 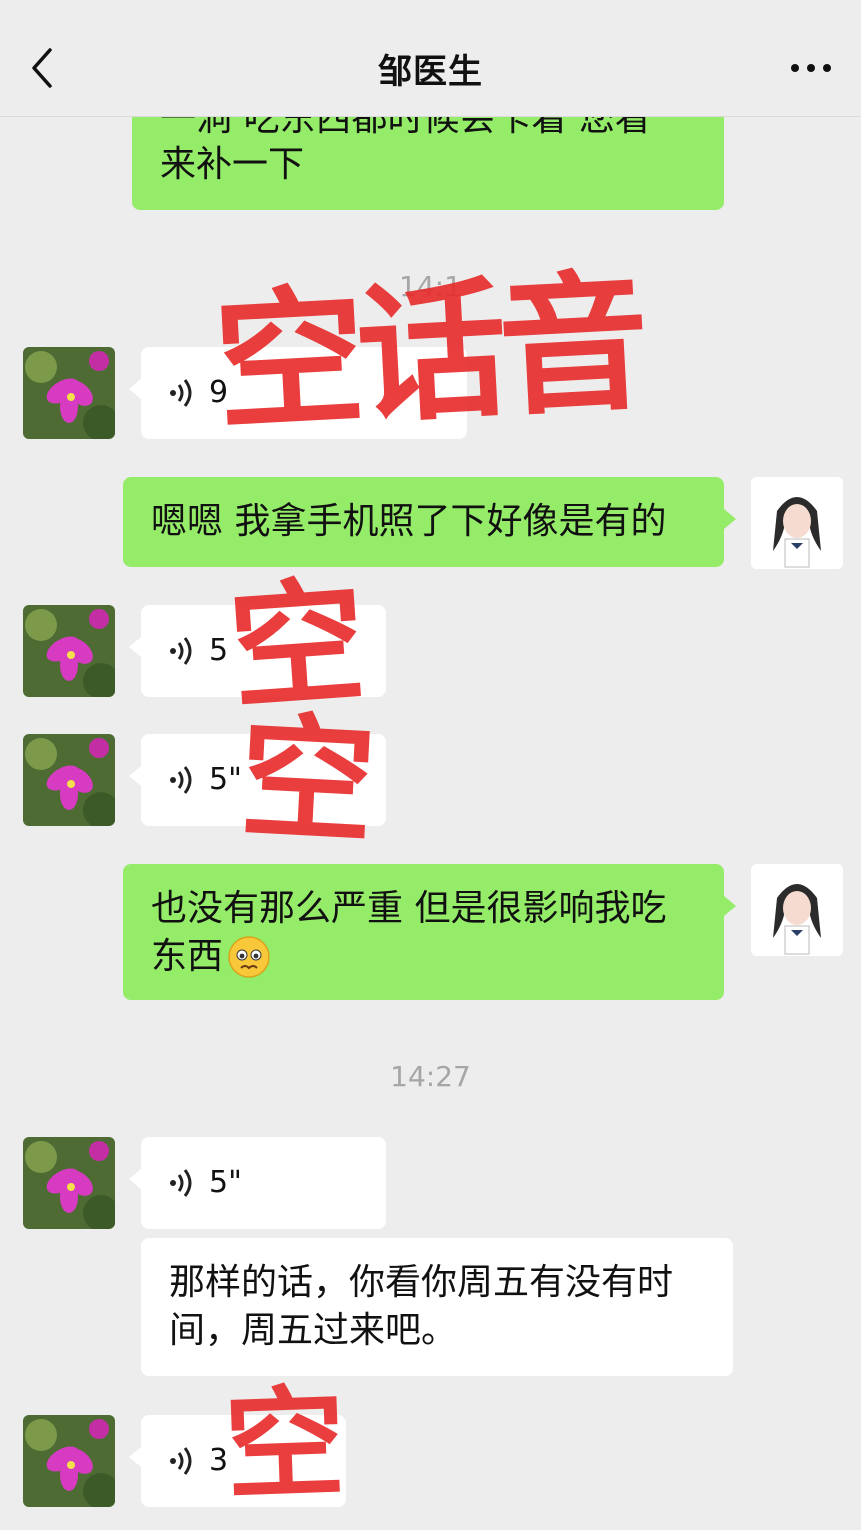 I want to click on worried-face-emoji-icon, so click(x=249, y=957).